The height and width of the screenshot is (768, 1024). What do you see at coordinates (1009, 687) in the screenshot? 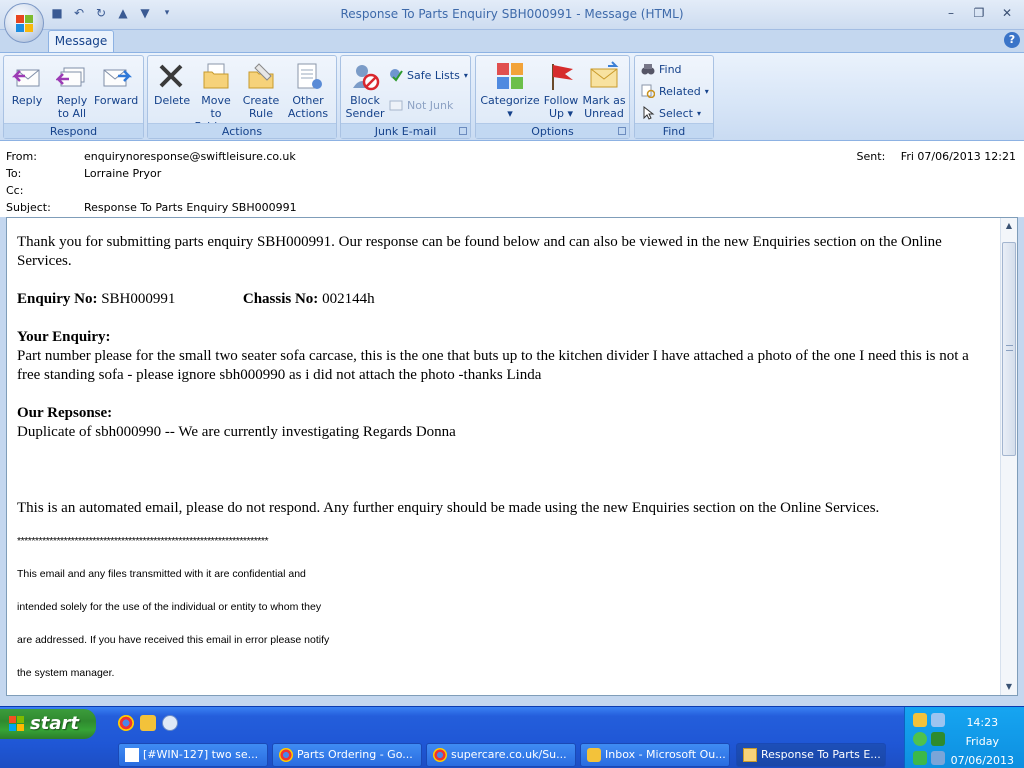
I see `scroll-down-icon: ▼` at bounding box center [1009, 687].